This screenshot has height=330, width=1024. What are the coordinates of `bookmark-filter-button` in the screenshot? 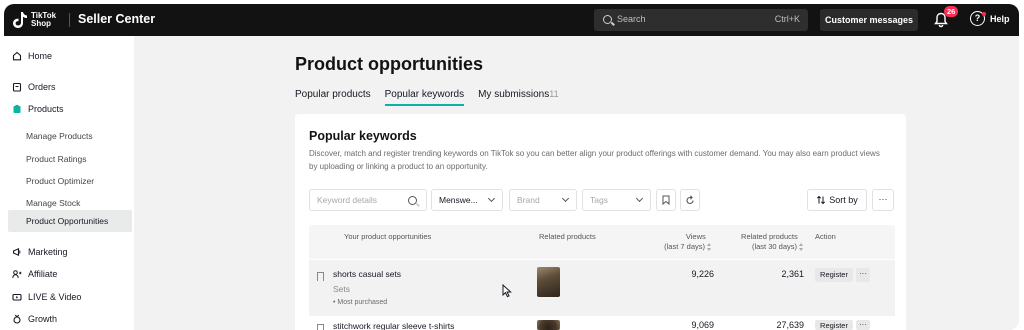 It's located at (666, 200).